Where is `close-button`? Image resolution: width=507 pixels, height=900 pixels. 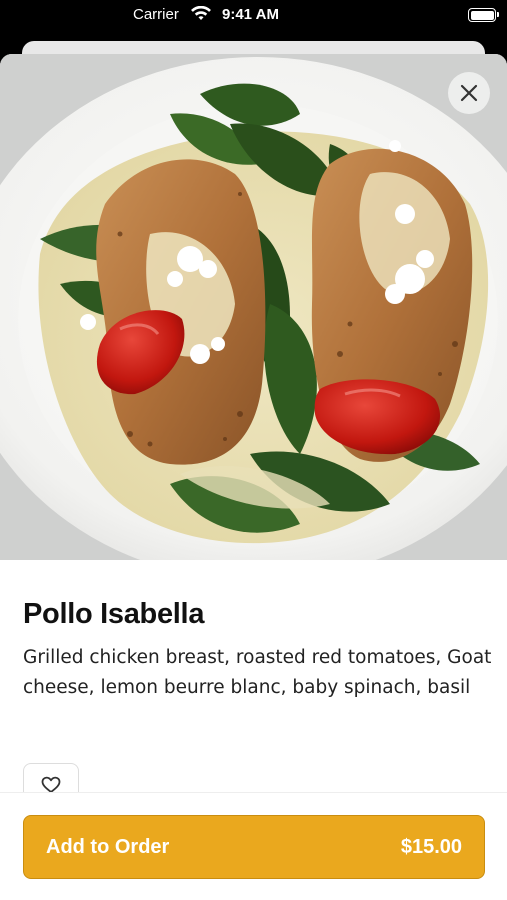
close-button is located at coordinates (469, 93).